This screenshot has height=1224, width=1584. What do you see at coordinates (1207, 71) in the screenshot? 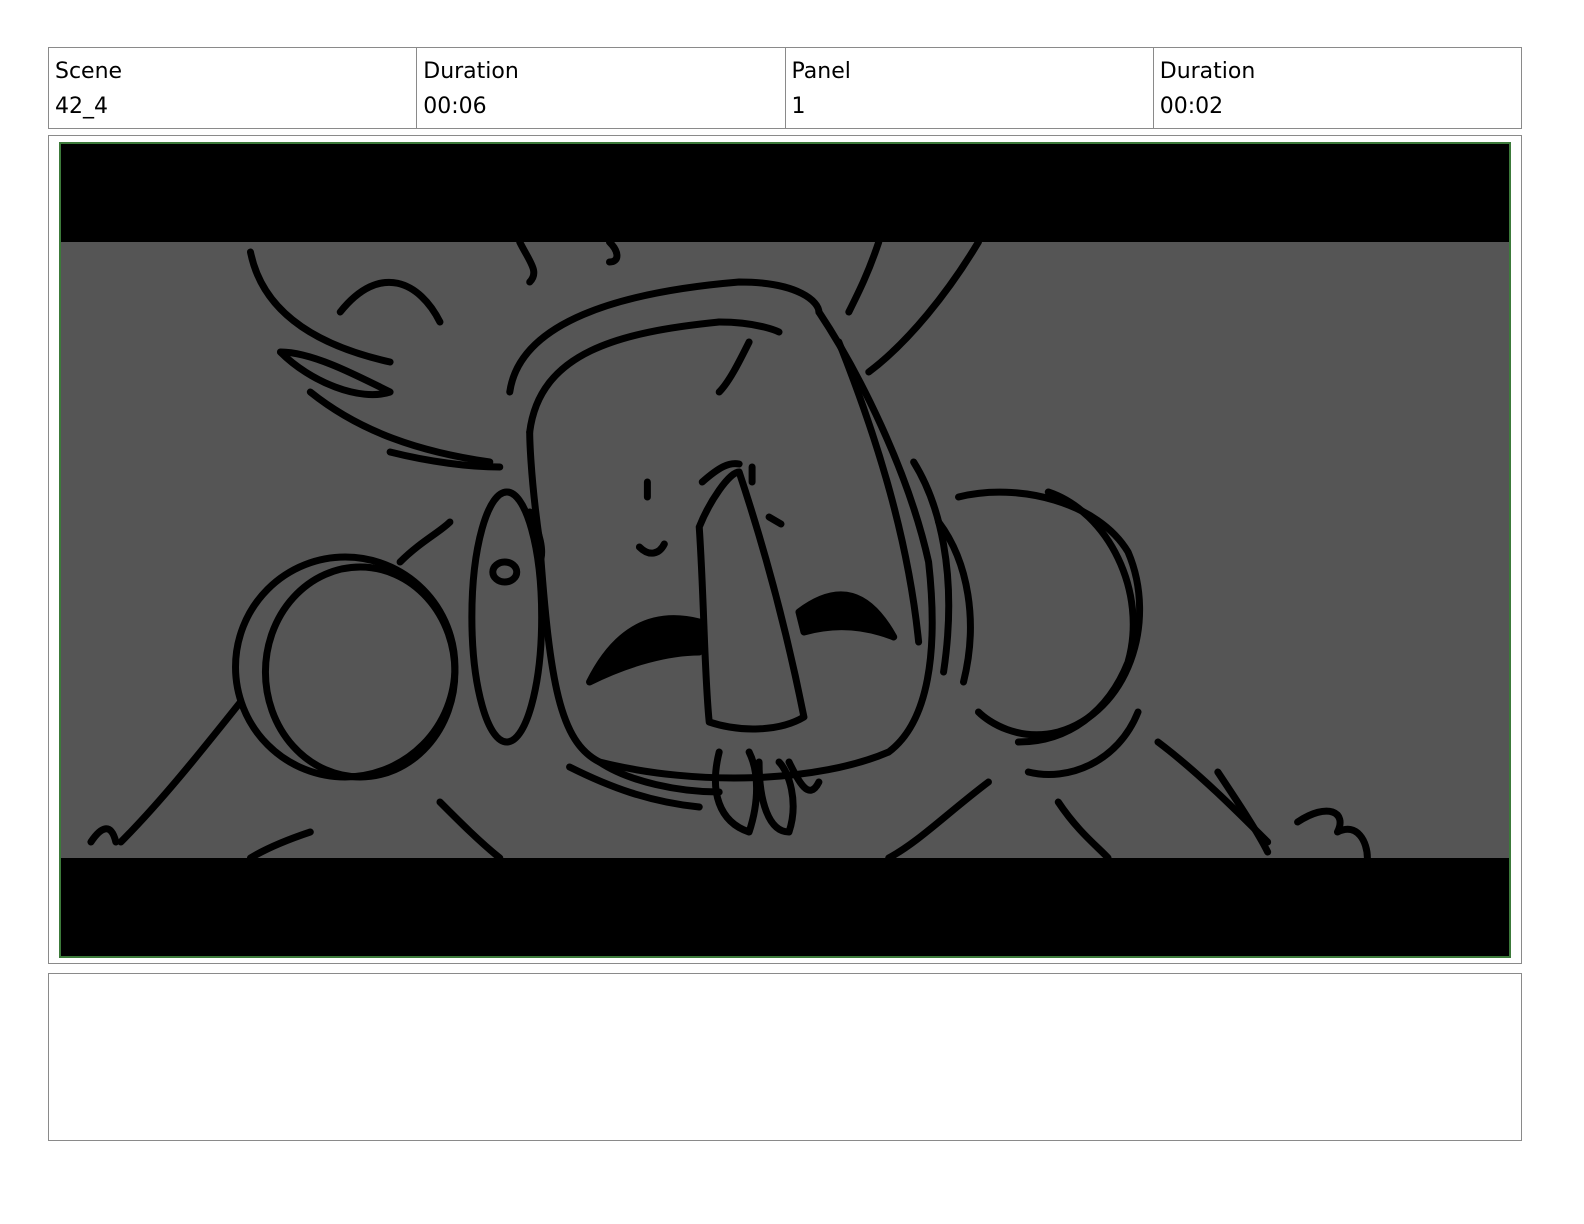
I see `panel-duration-label: Duration` at bounding box center [1207, 71].